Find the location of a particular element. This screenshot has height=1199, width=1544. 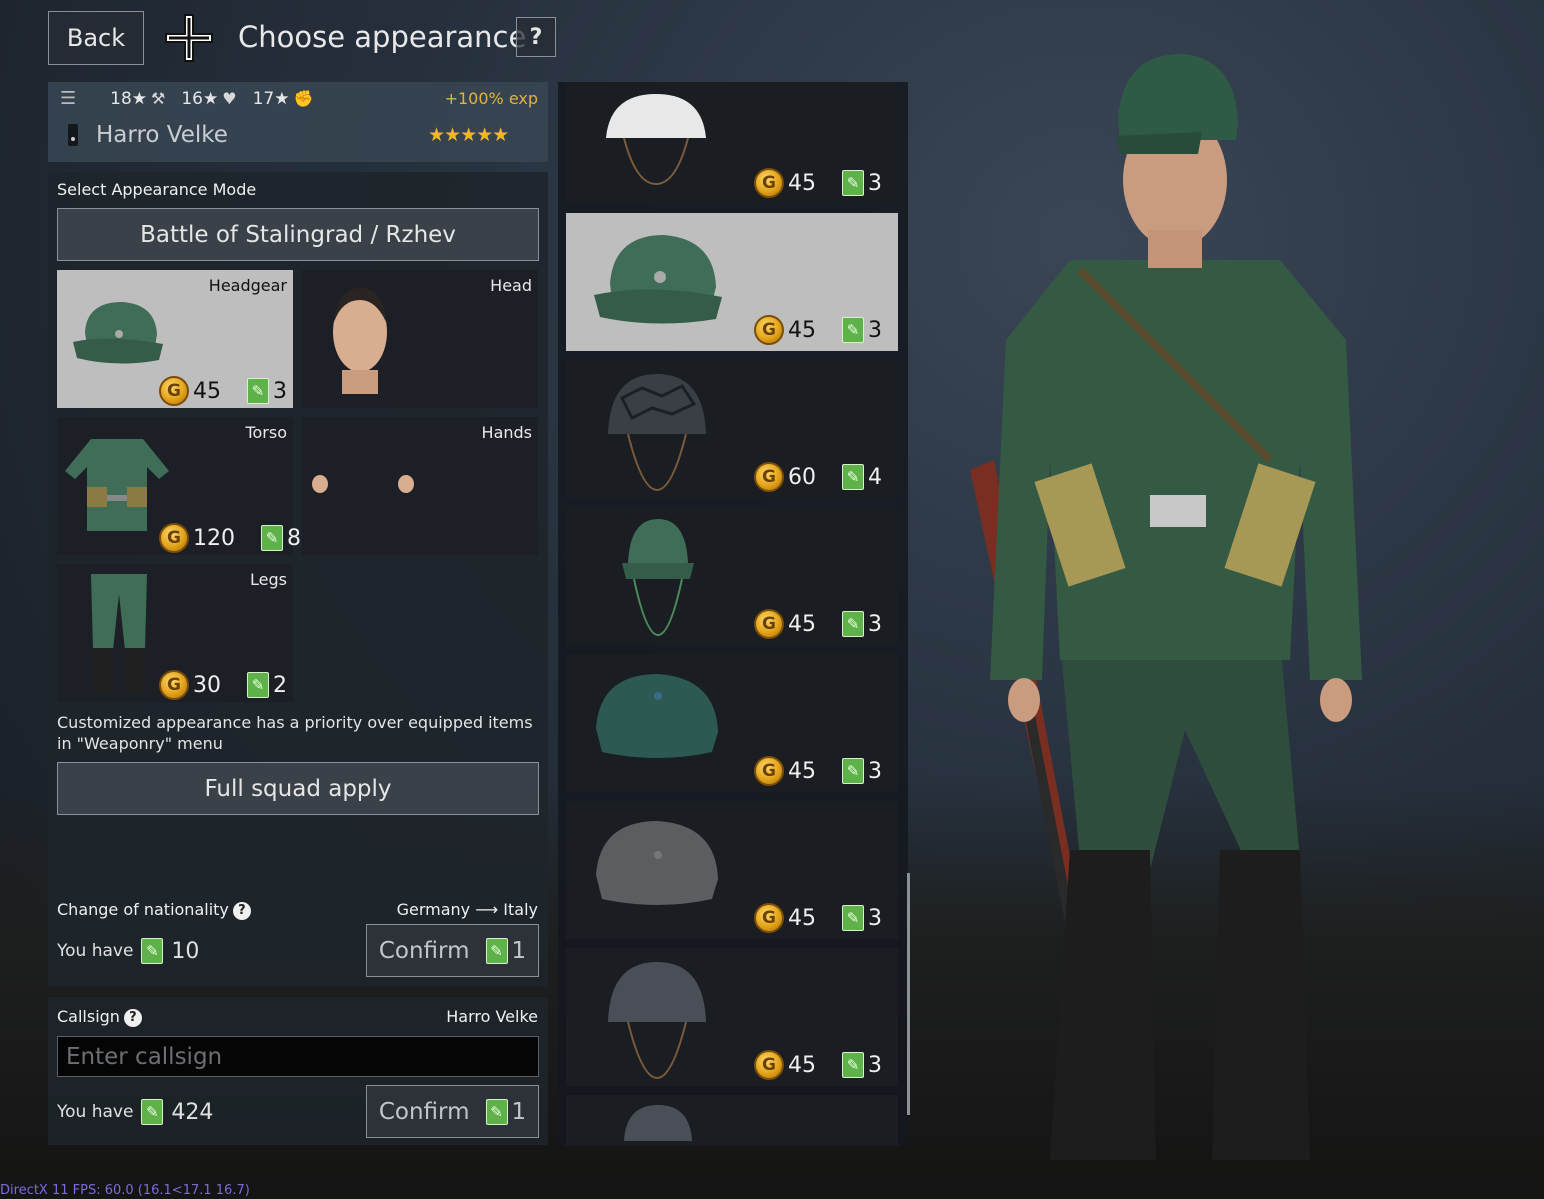

list-icon: ☰ is located at coordinates (68, 98).